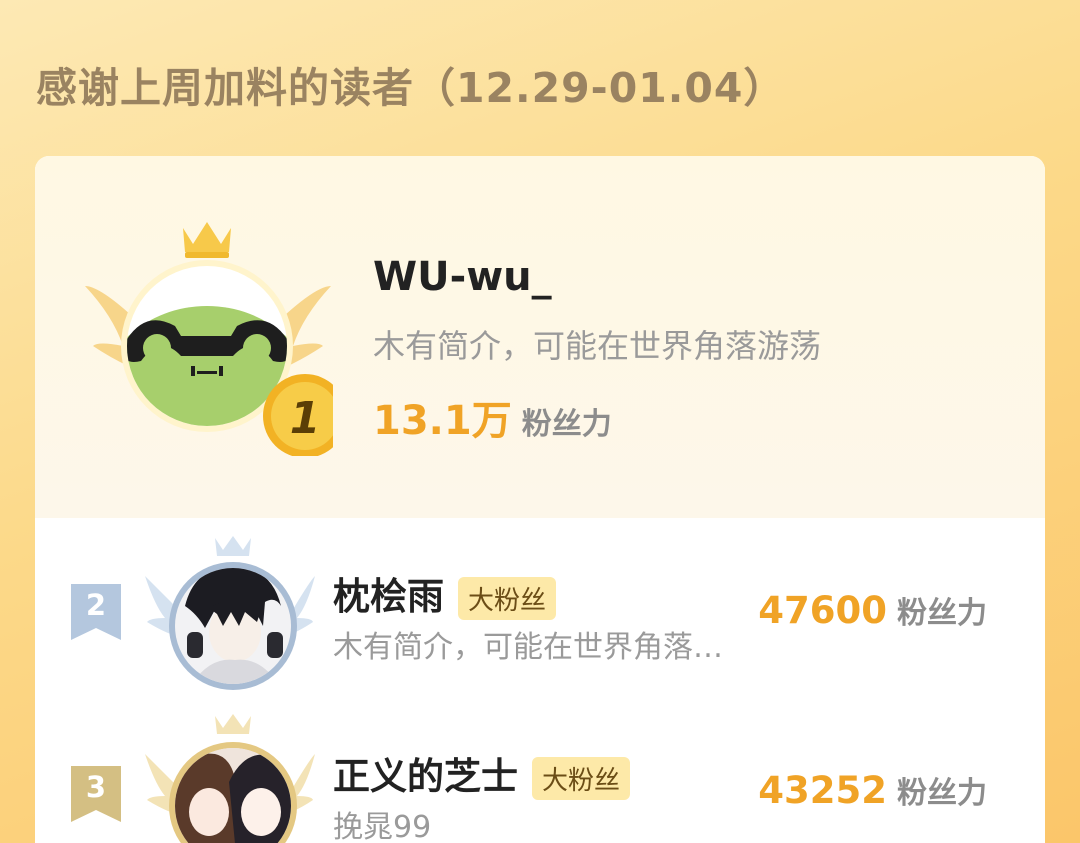  I want to click on anime-couple-avatar-icon, so click(233, 795).